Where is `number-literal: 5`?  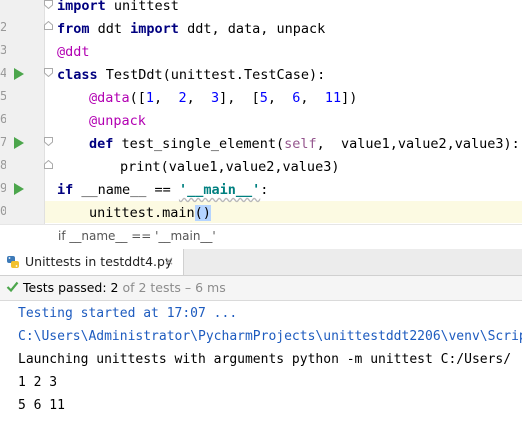
number-literal: 5 is located at coordinates (263, 98).